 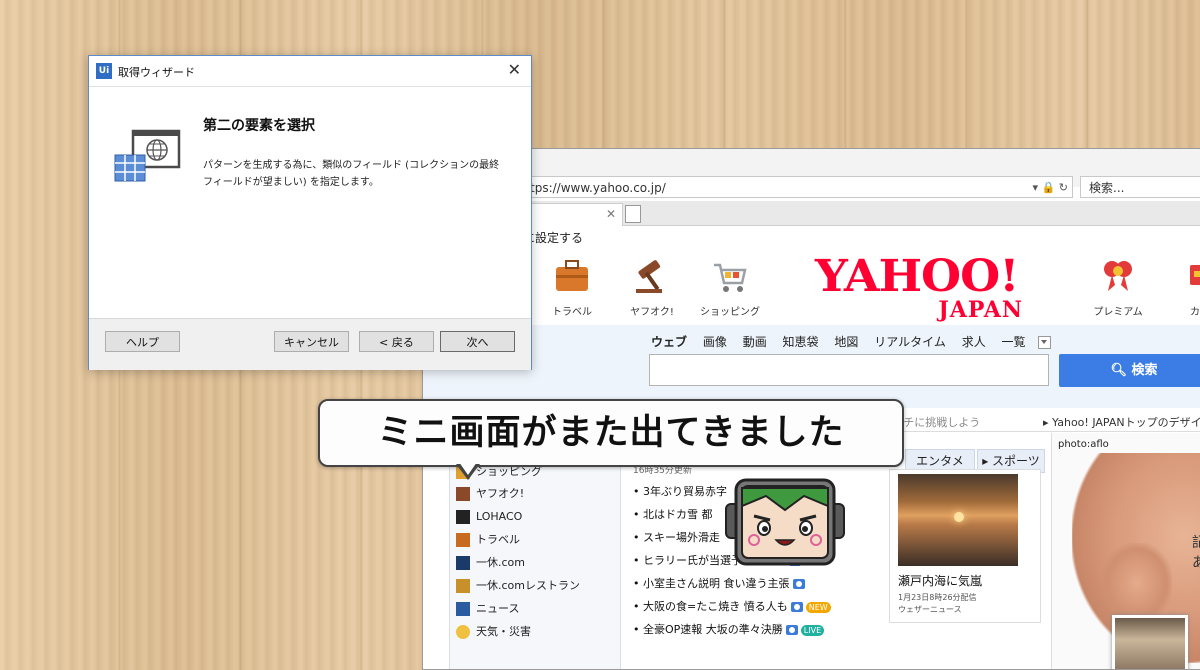 I want to click on hand-photo, so click(x=1137, y=583).